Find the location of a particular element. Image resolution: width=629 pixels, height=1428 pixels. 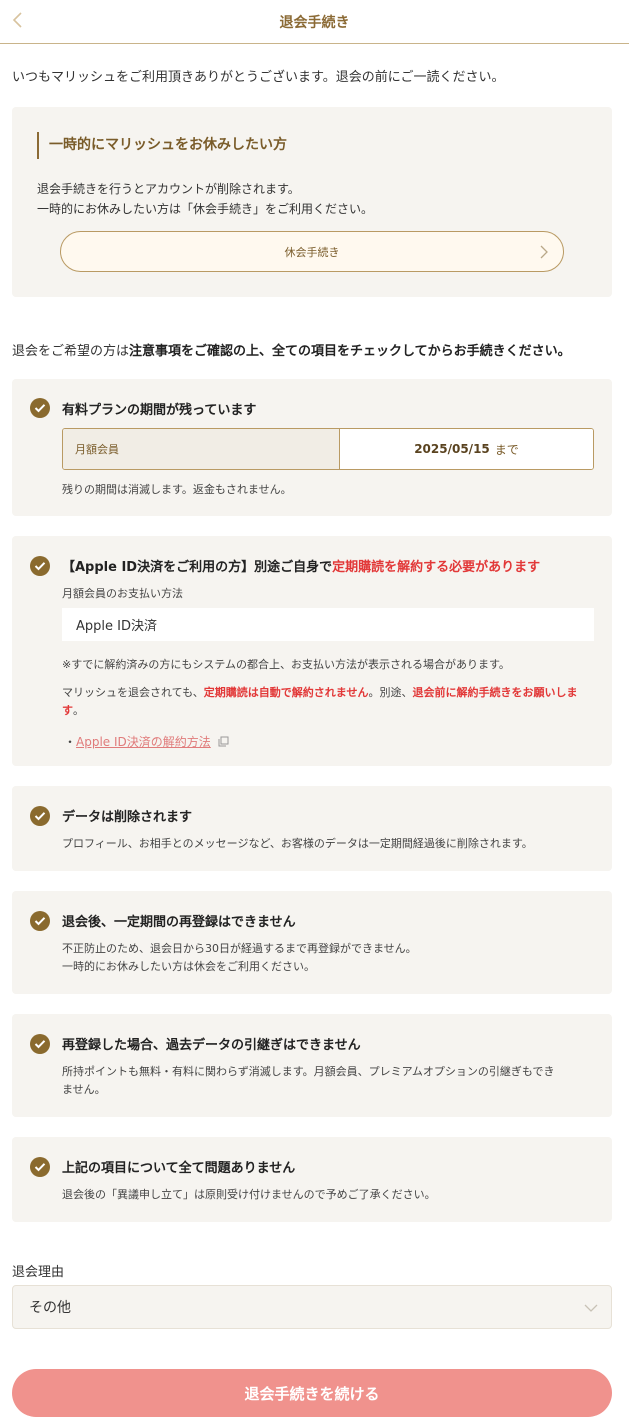

check-title-apple: 【Apple ID決済をご利用の方】別途ご自身で定期購読を解約する必要があります is located at coordinates (301, 565).